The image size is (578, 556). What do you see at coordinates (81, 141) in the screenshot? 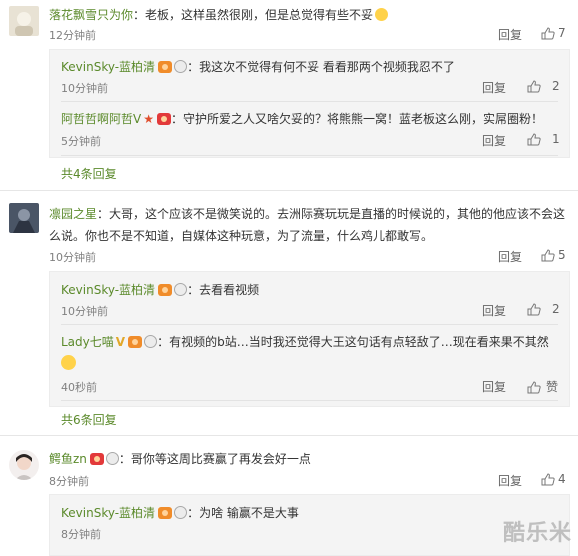
I see `timestamp: 5分钟前` at bounding box center [81, 141].